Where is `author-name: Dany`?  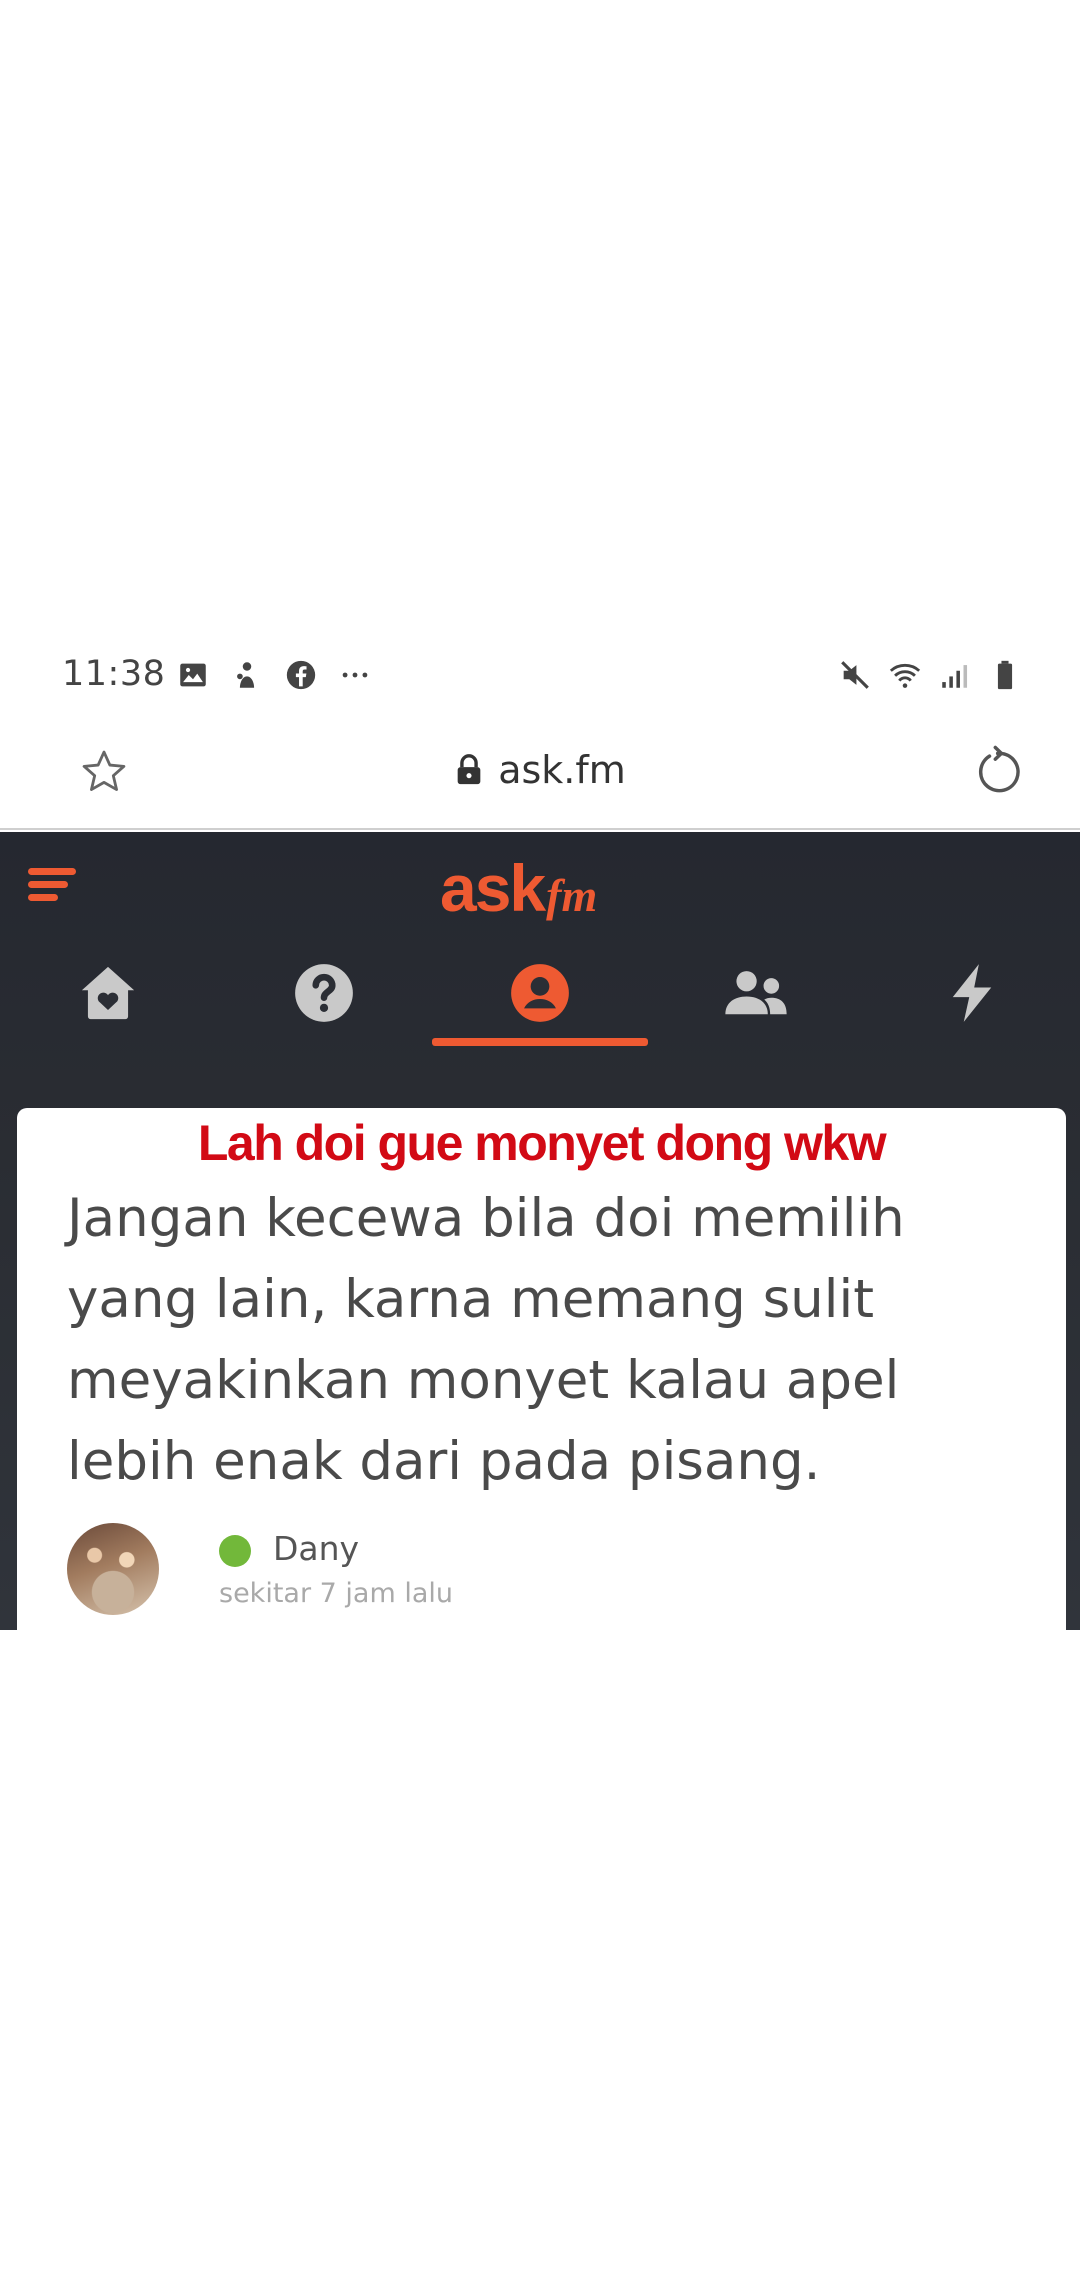
author-name: Dany is located at coordinates (316, 1548).